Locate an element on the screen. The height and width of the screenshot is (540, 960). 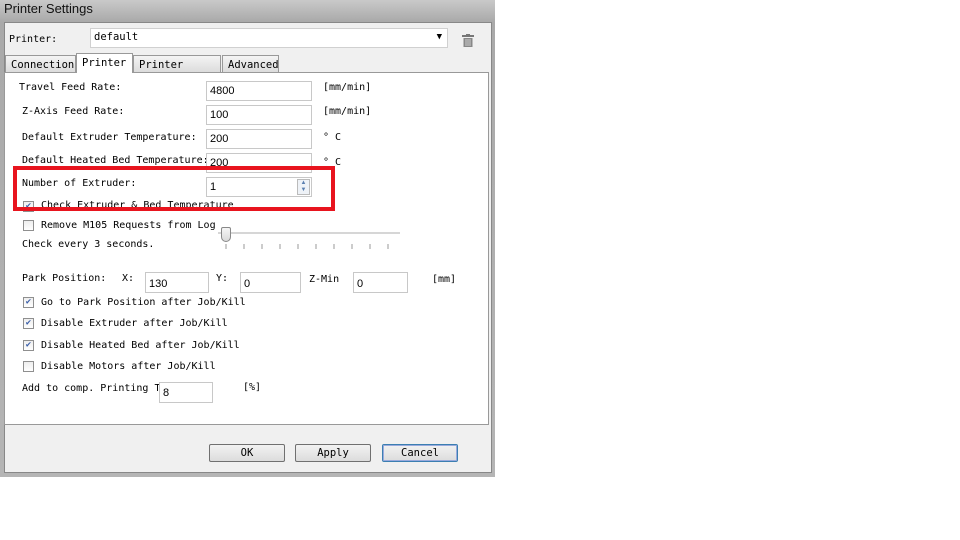
park-x-input: 130 is located at coordinates (177, 282).